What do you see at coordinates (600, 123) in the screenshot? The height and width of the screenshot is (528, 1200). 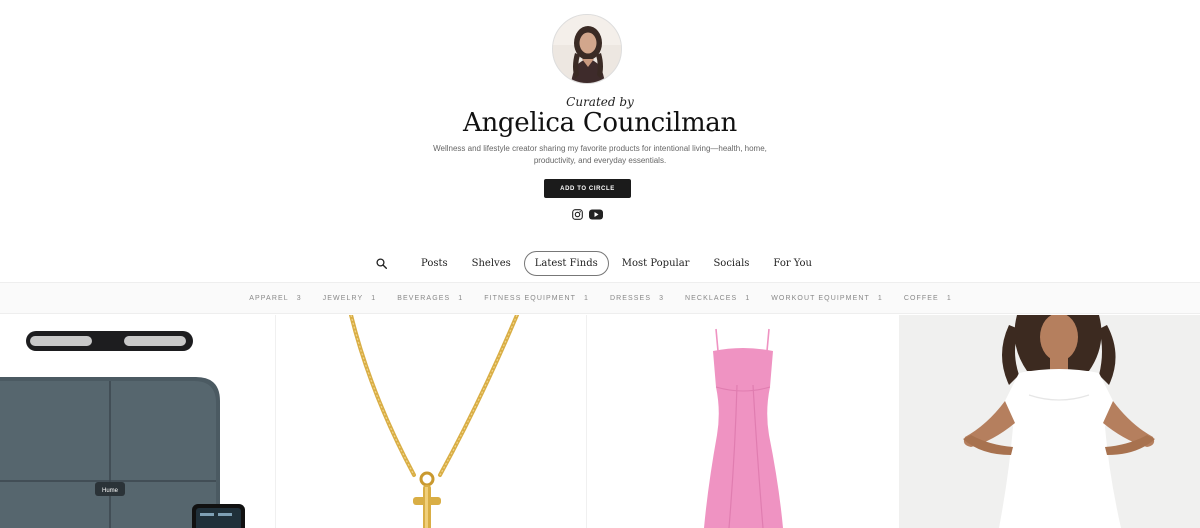 I see `creator-name: Angelica Councilman` at bounding box center [600, 123].